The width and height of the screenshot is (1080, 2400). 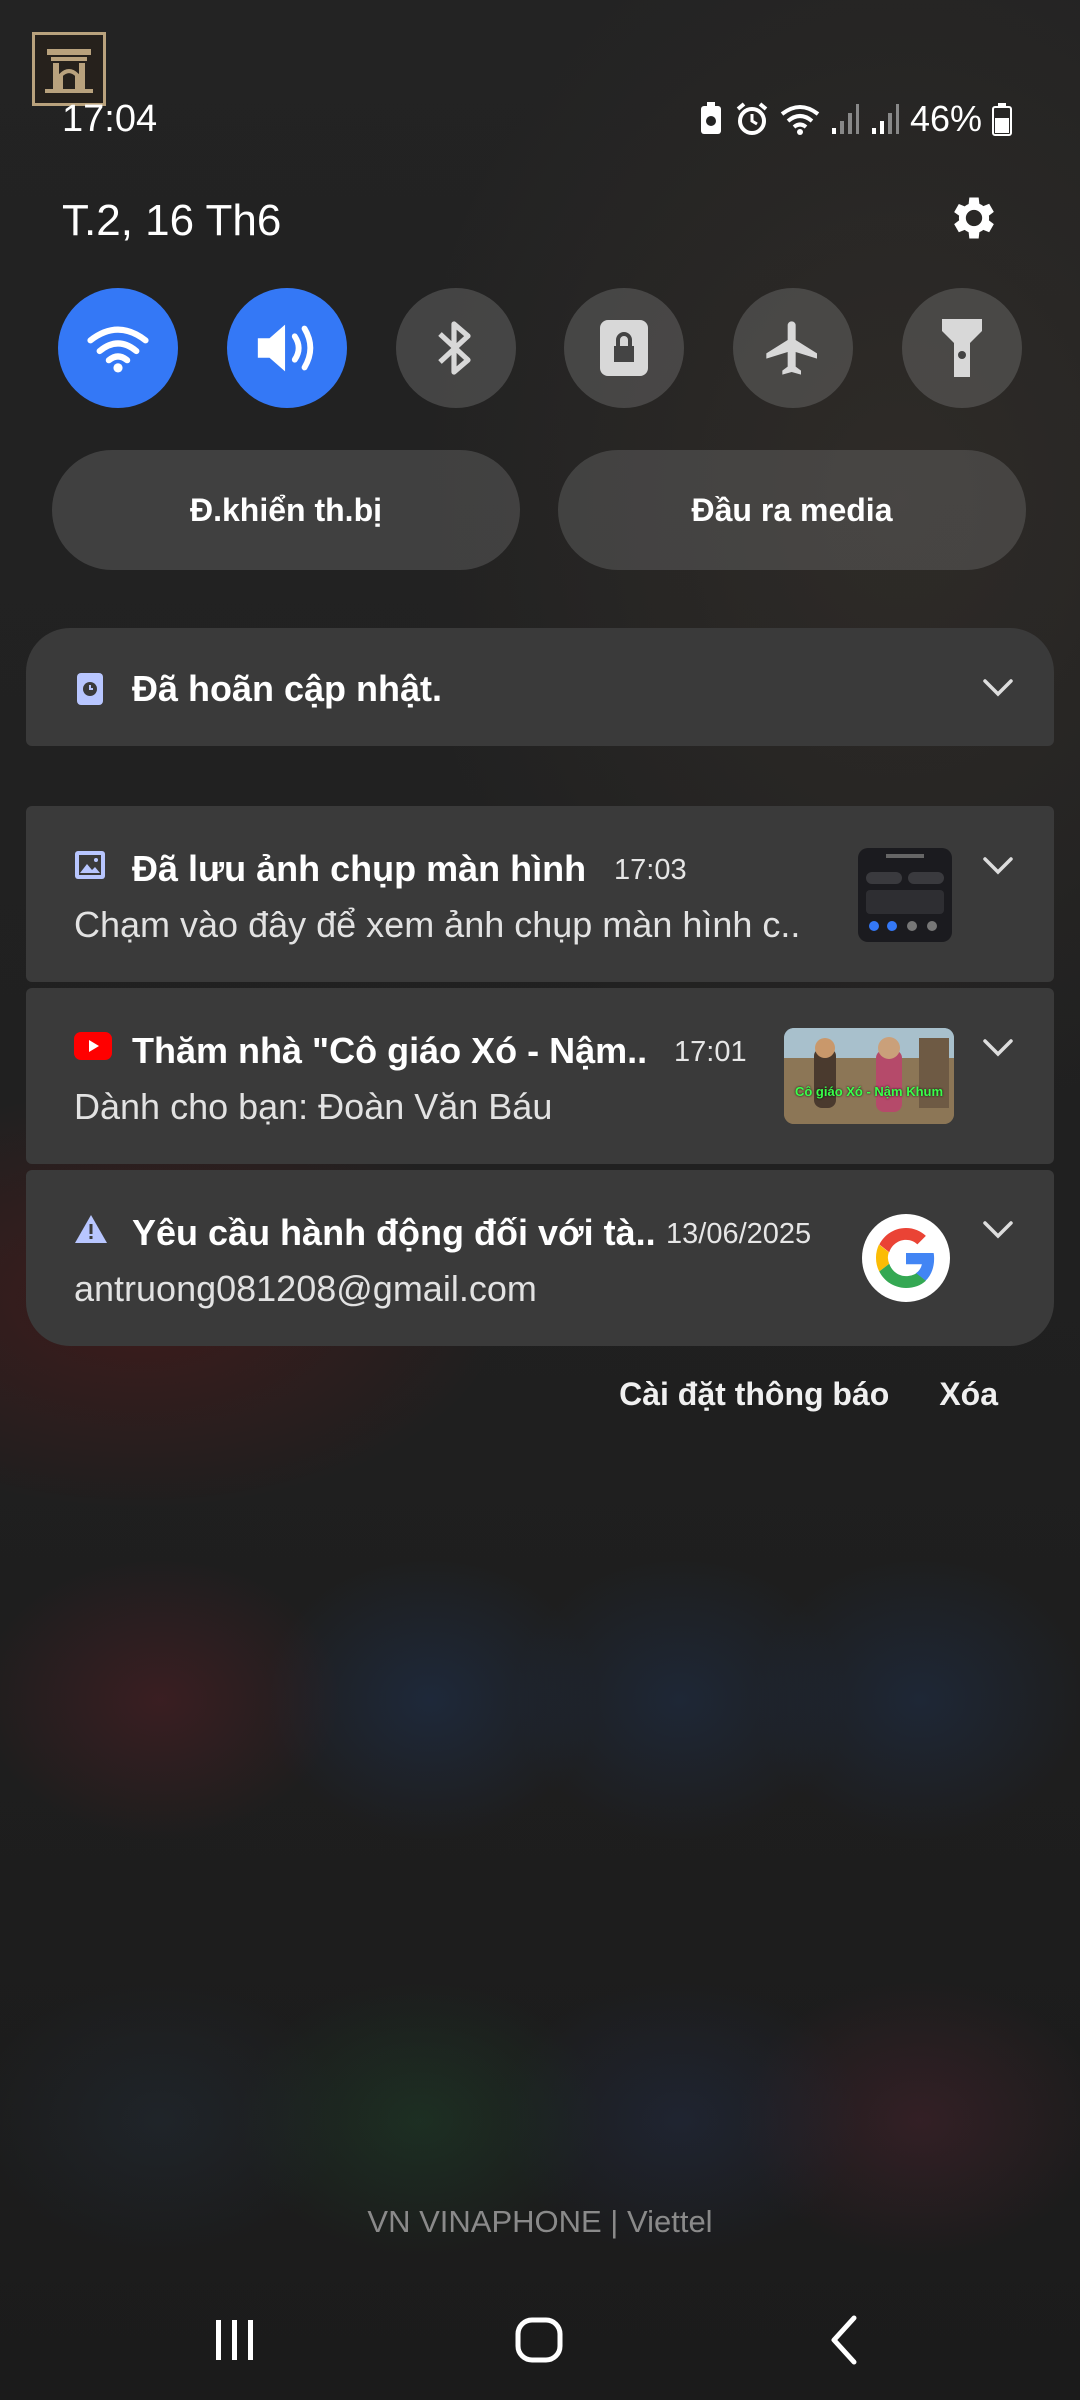 What do you see at coordinates (869, 1076) in the screenshot?
I see `video-thumbnail: Cô giáo Xó - Nậm Khum` at bounding box center [869, 1076].